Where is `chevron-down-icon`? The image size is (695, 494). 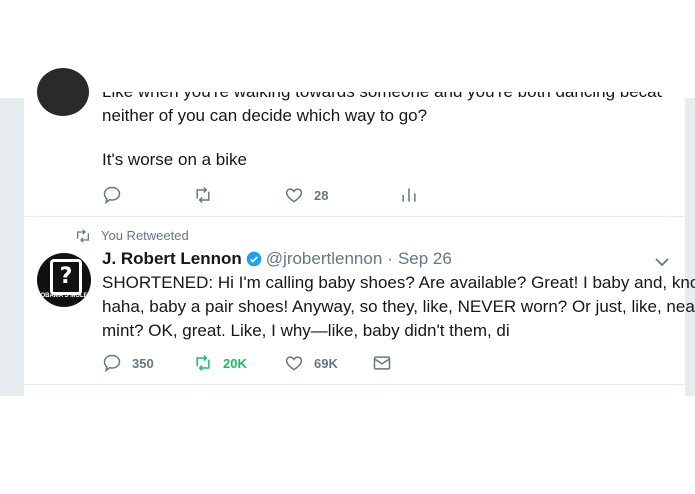 chevron-down-icon is located at coordinates (662, 262).